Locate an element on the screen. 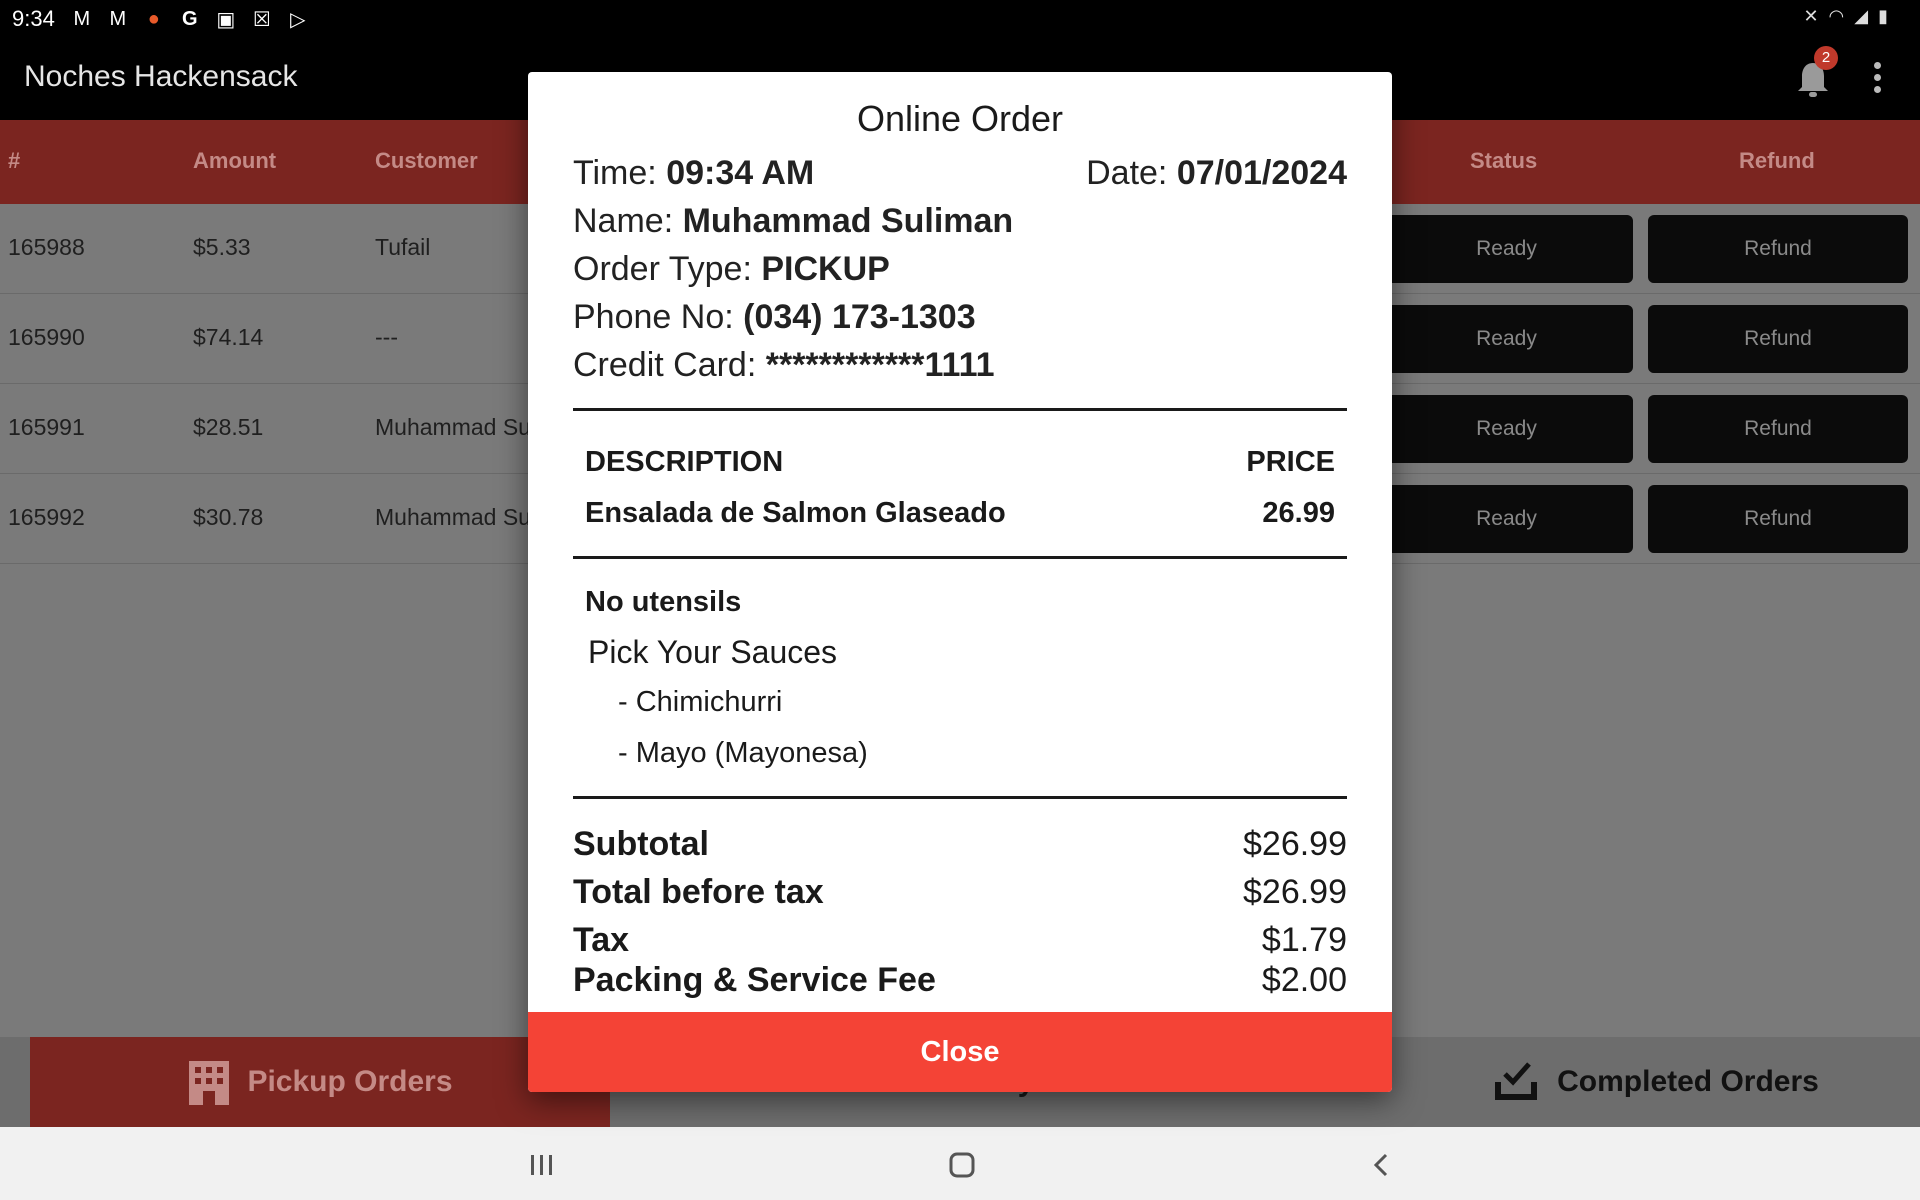 This screenshot has width=1920, height=1200. order-note: No utensils is located at coordinates (663, 602).